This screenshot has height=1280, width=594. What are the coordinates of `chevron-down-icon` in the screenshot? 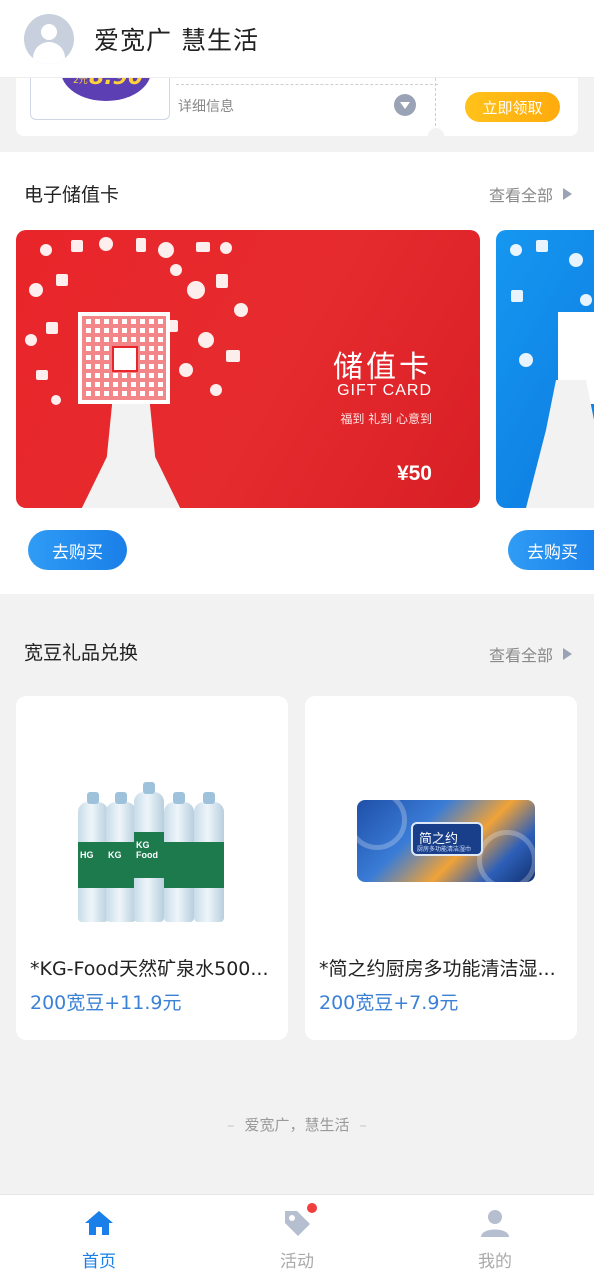 It's located at (405, 105).